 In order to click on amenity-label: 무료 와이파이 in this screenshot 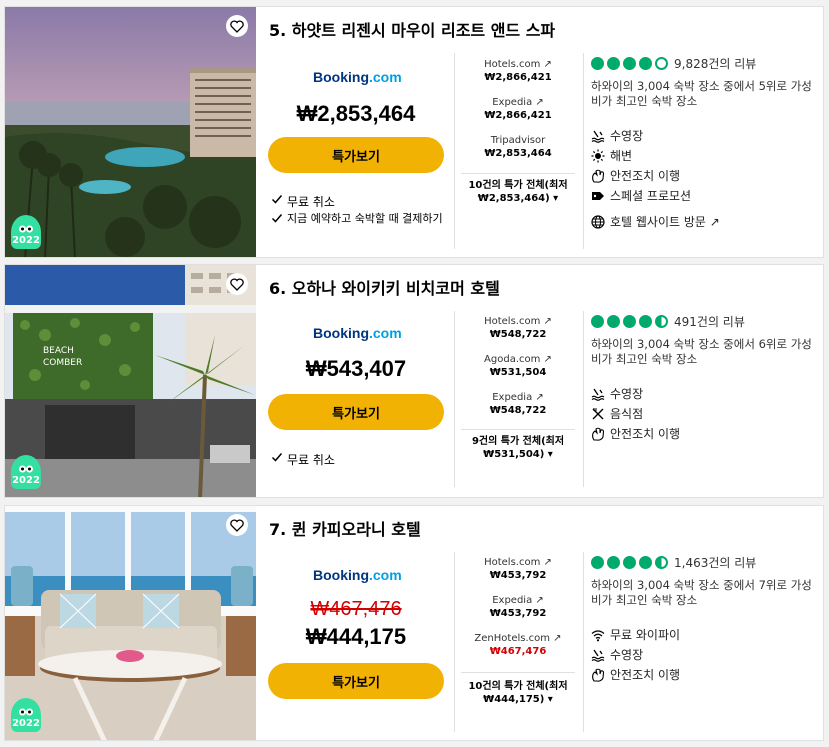, I will do `click(645, 635)`.